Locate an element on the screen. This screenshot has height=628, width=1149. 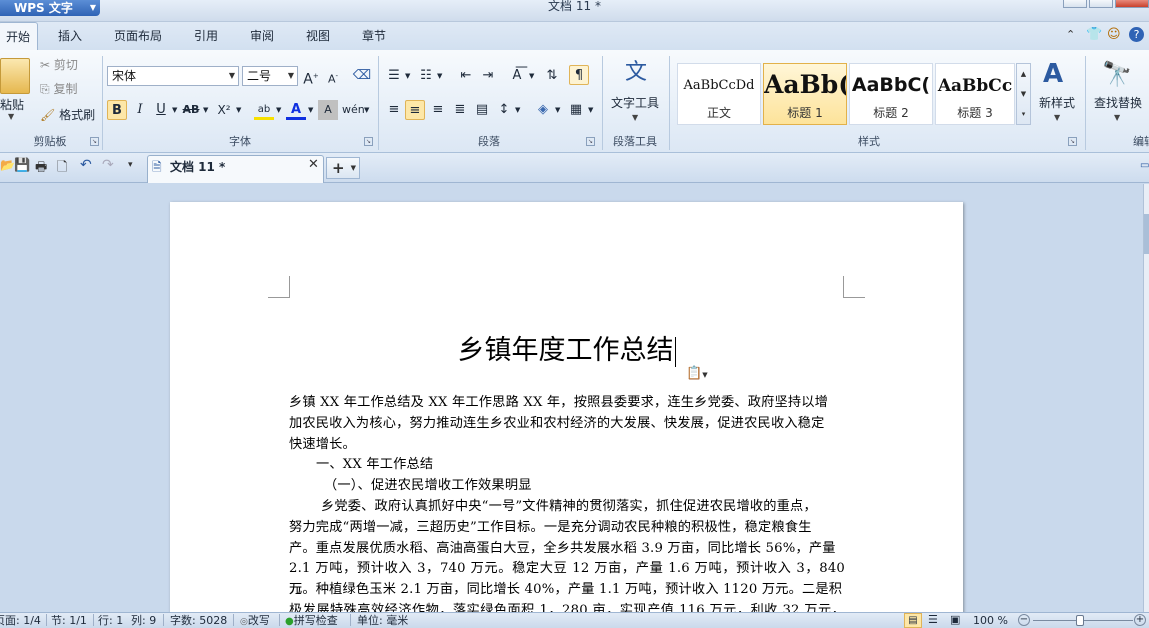
sort-icon: ⇅ is located at coordinates (552, 76).